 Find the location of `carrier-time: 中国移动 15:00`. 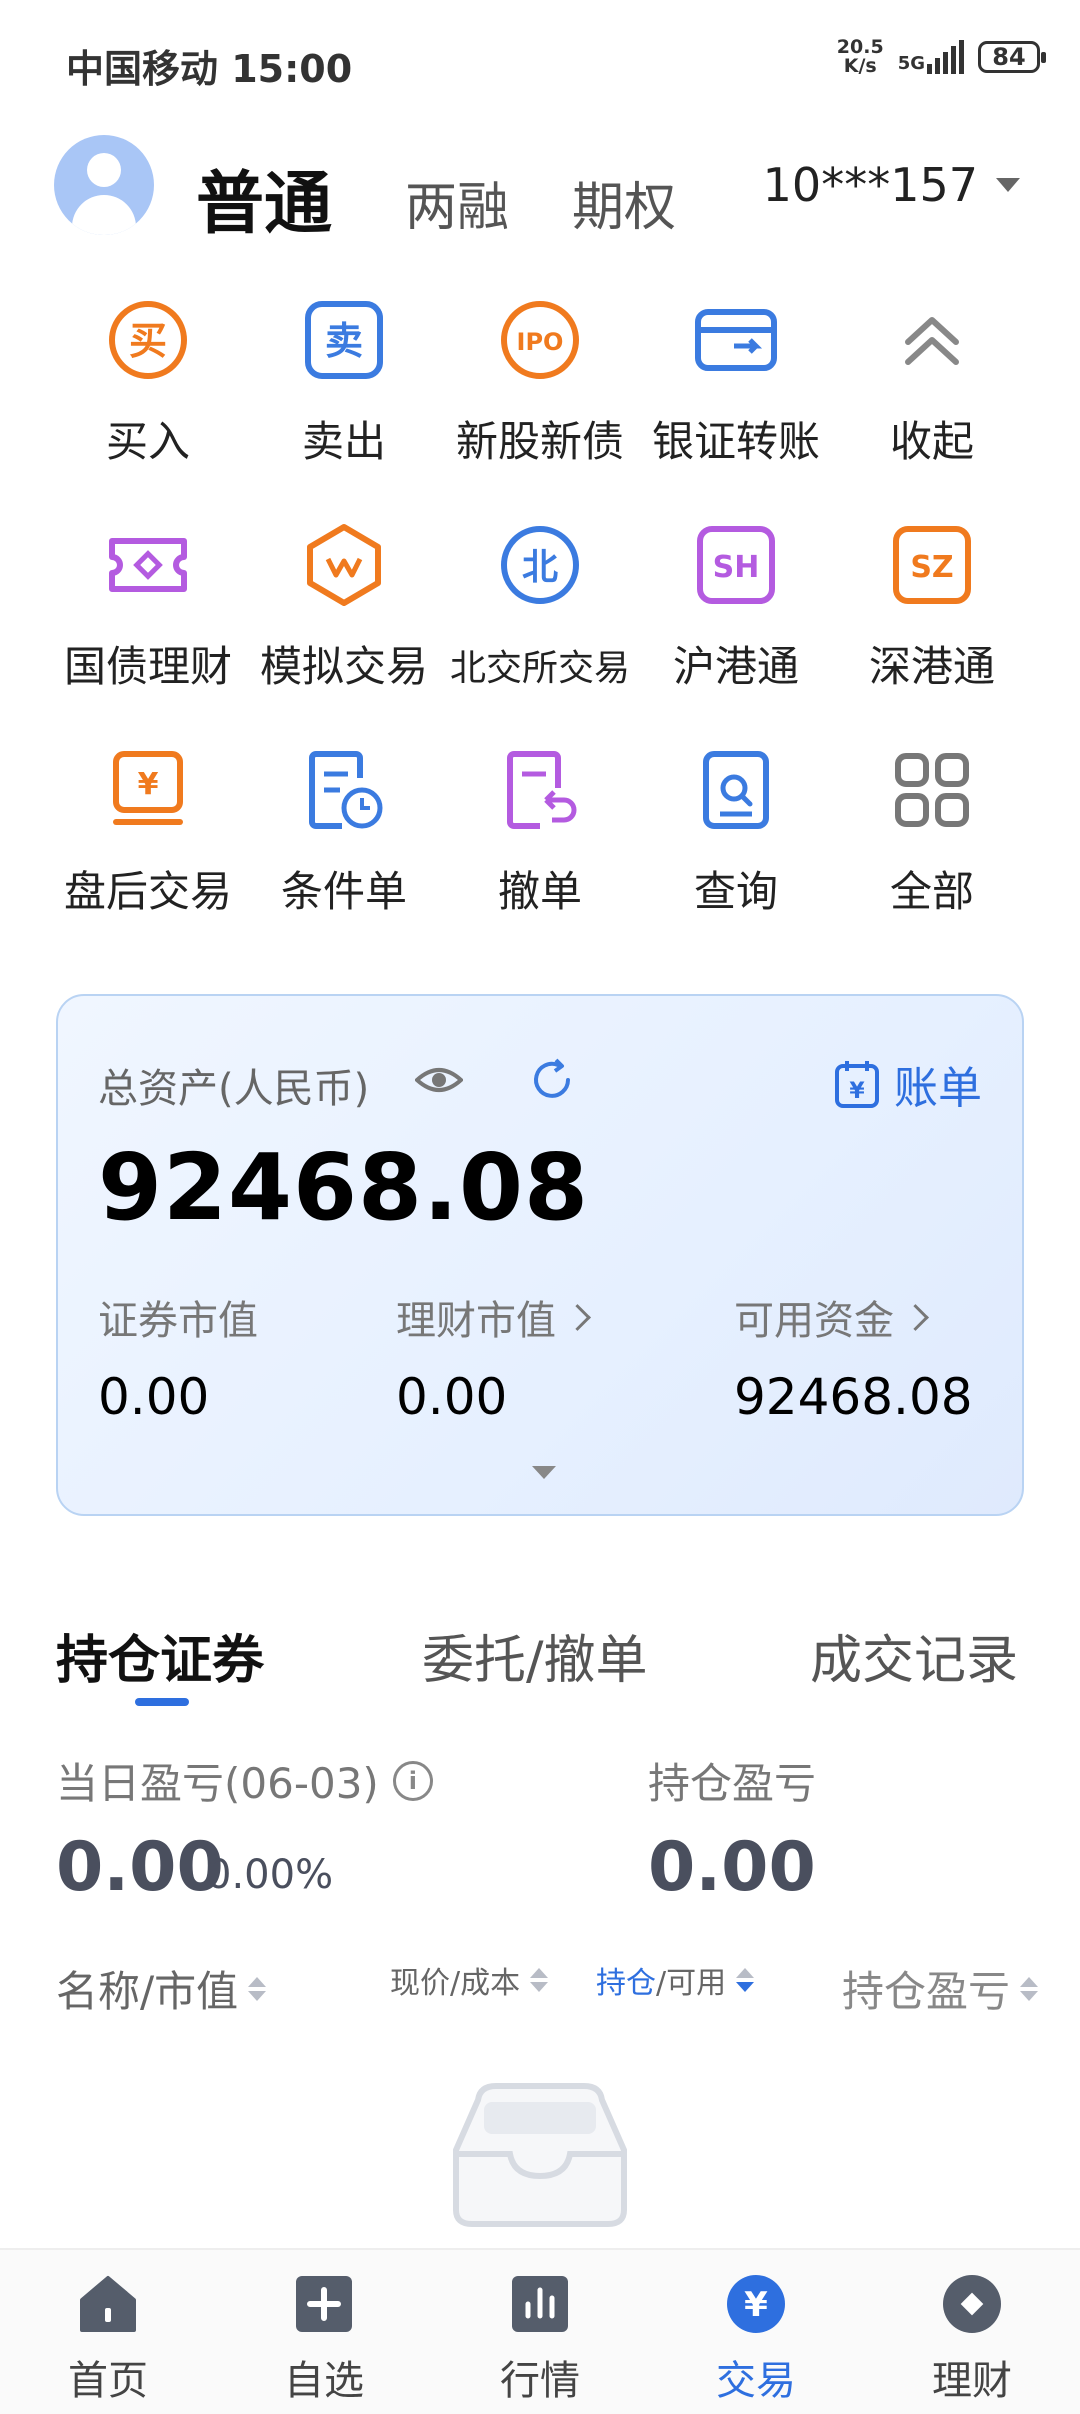

carrier-time: 中国移动 15:00 is located at coordinates (209, 69).